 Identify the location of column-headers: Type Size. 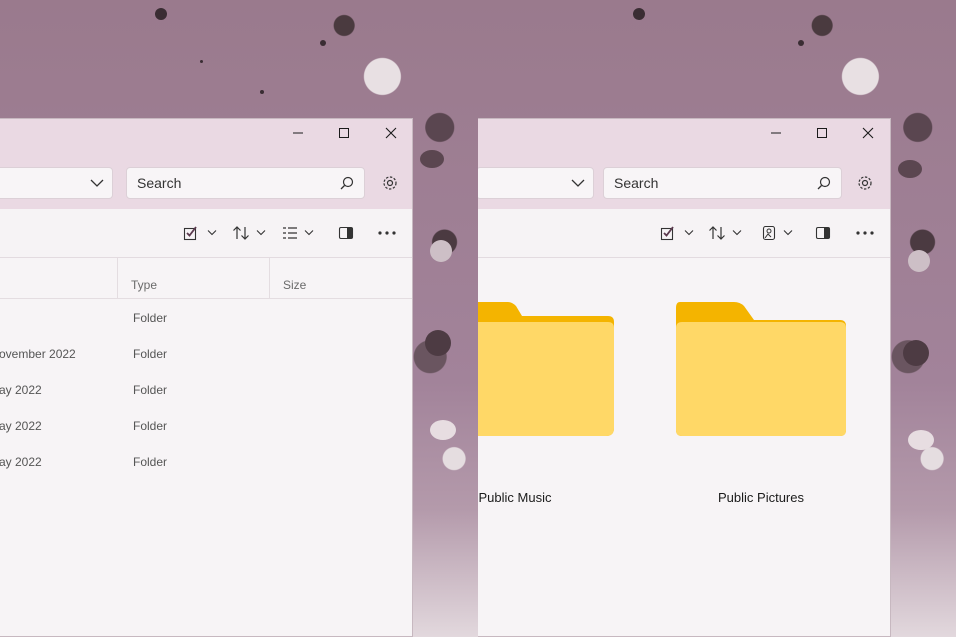
(206, 278).